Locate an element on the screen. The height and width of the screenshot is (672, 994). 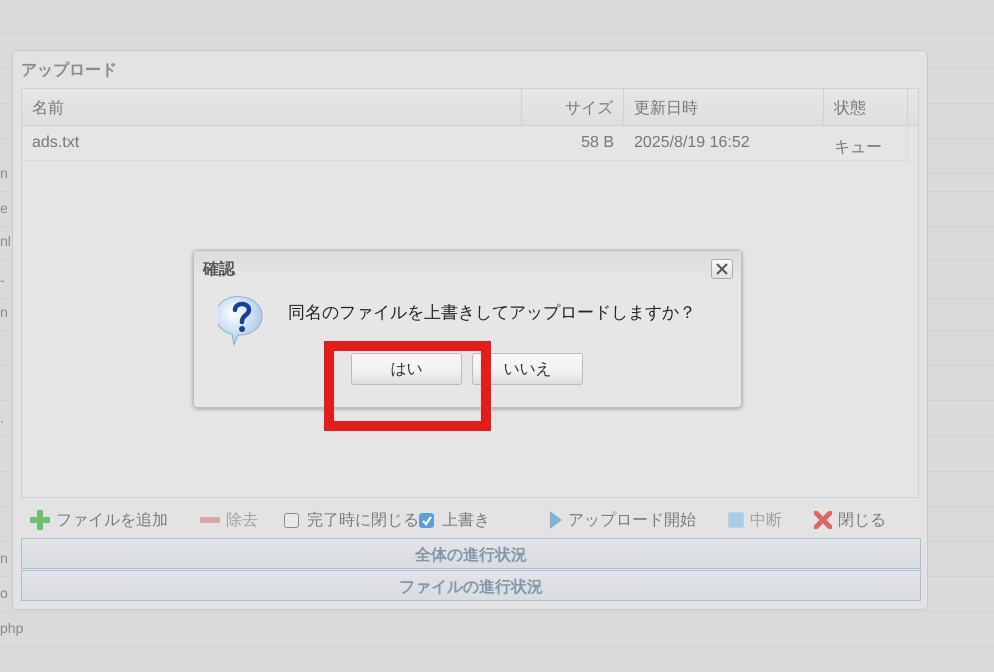
file-name-fragment: php is located at coordinates (12, 628).